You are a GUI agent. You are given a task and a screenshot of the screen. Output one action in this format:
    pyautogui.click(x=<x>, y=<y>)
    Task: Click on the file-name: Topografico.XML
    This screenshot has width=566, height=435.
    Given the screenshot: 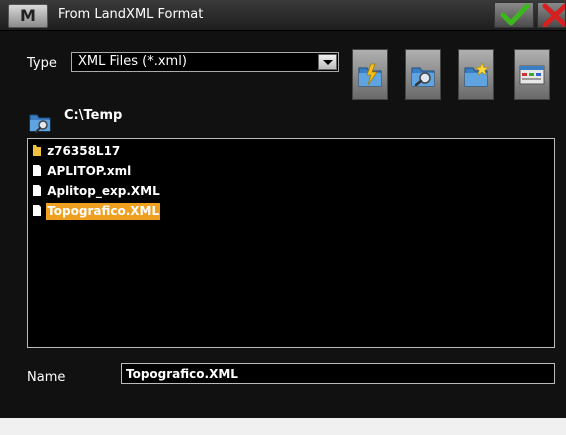 What is the action you would take?
    pyautogui.click(x=103, y=211)
    